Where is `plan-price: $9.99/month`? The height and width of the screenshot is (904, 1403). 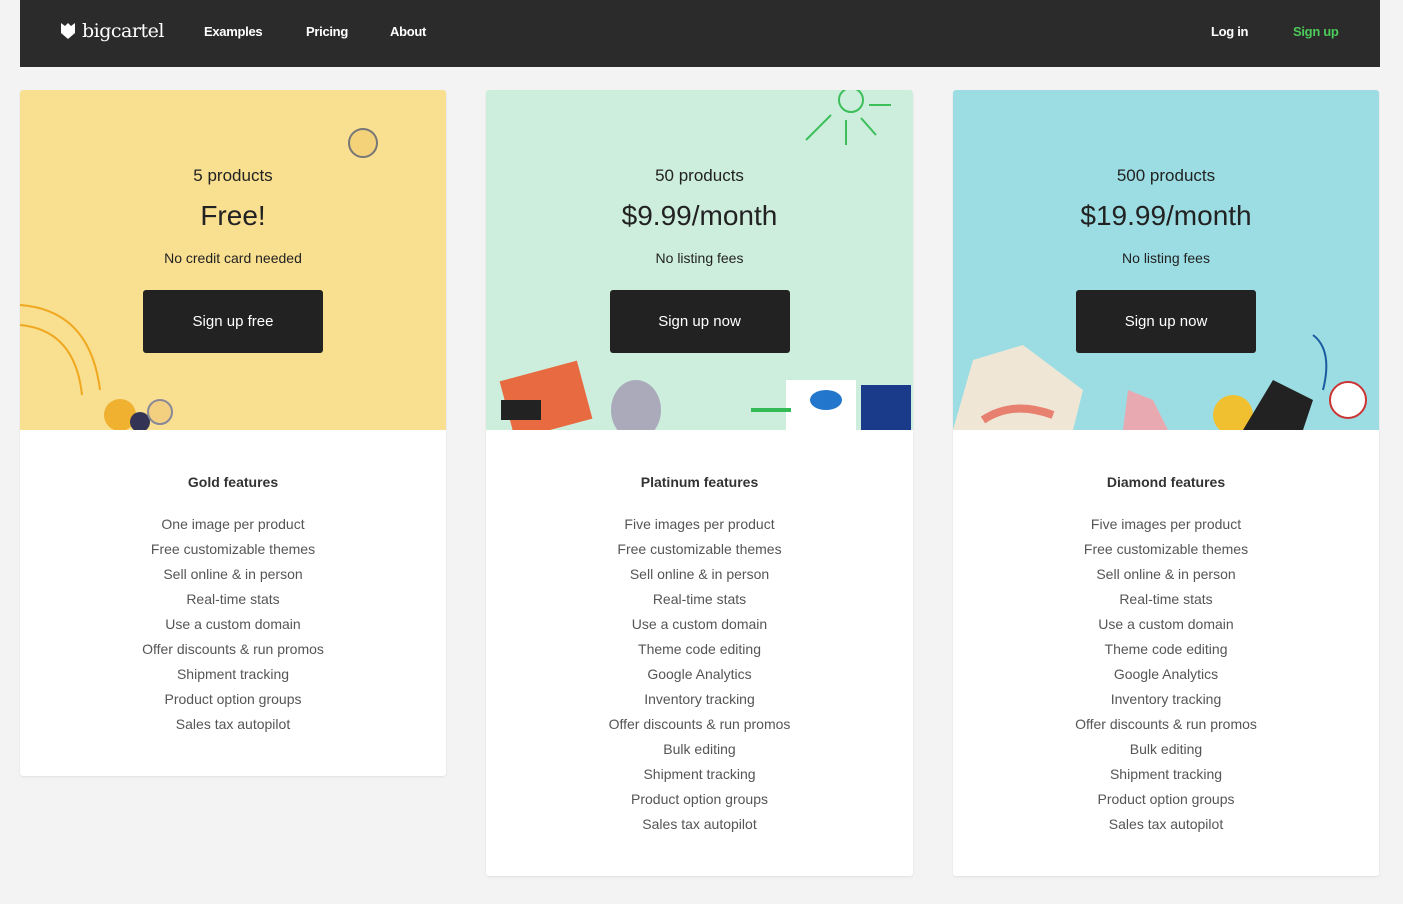 plan-price: $9.99/month is located at coordinates (699, 215).